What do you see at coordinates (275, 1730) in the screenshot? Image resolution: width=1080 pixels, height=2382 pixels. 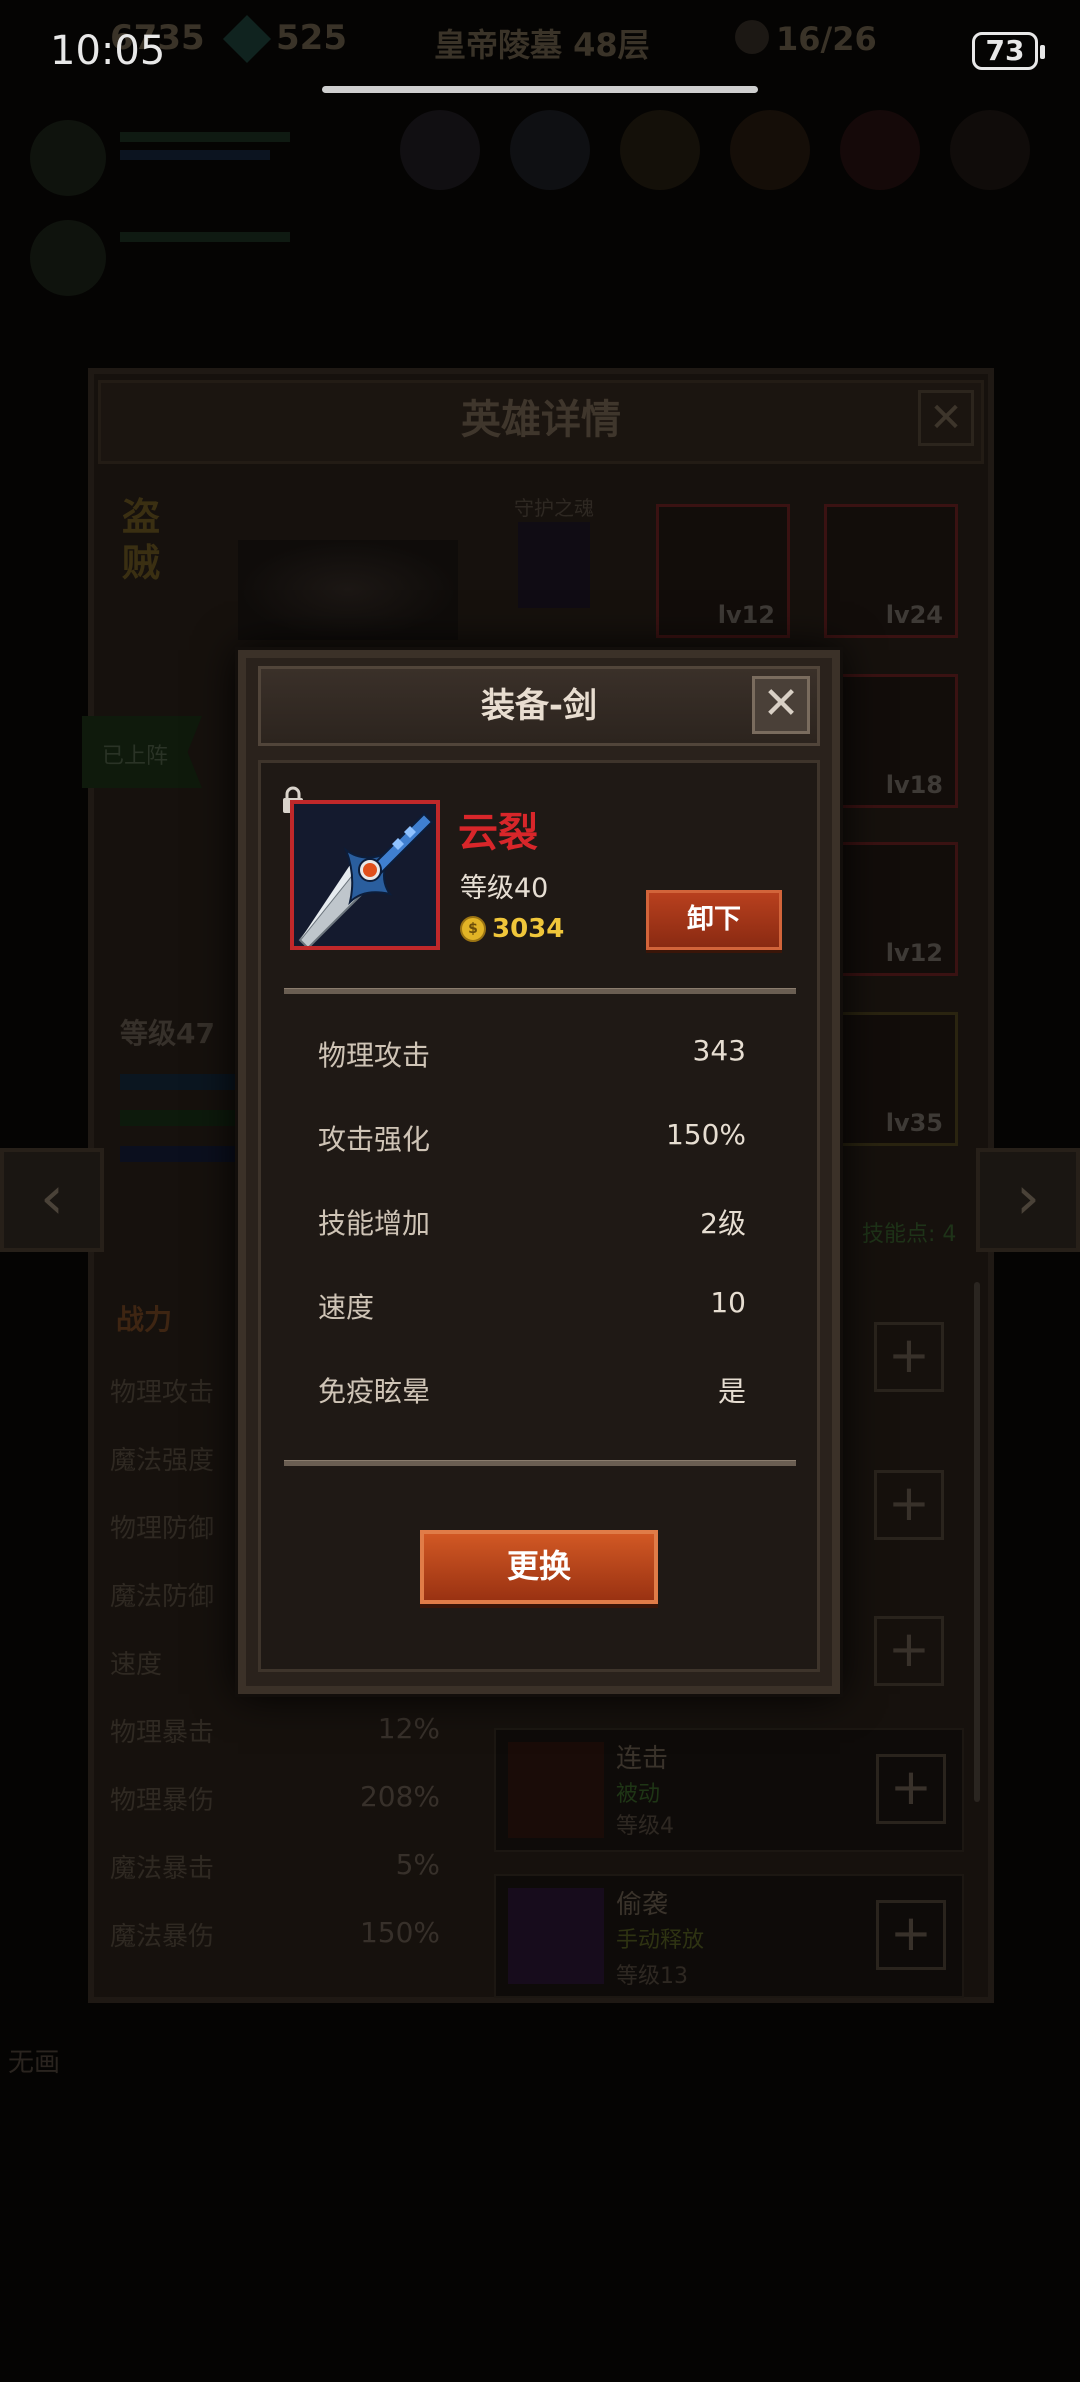 I see `stat-row: 物理暴击 12%` at bounding box center [275, 1730].